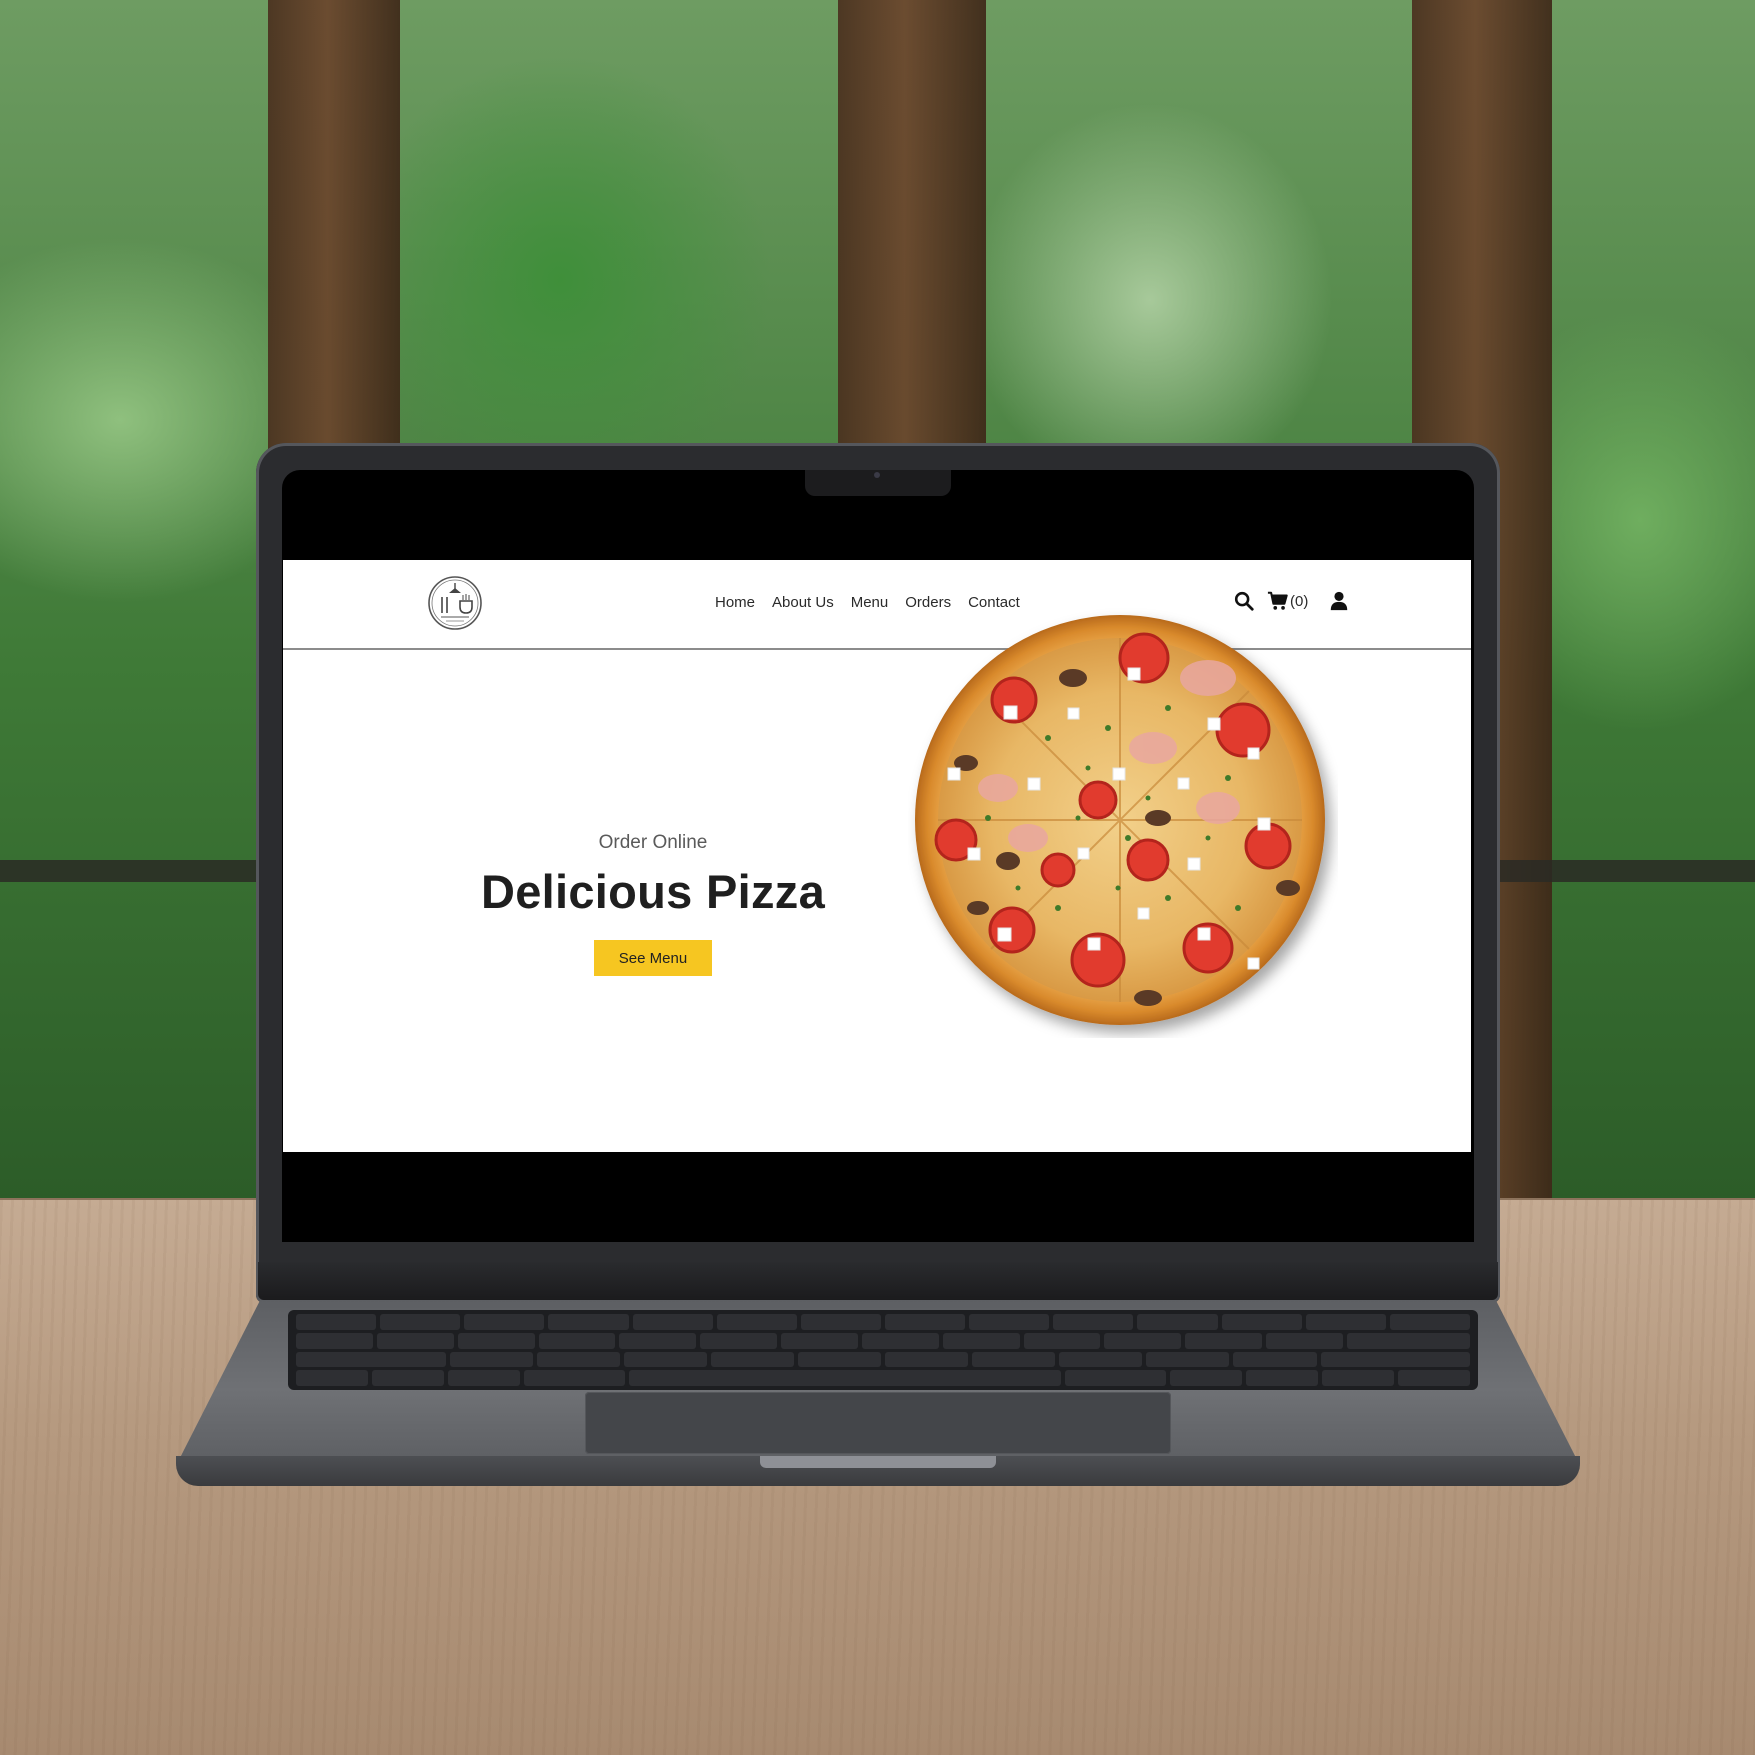  I want to click on hero-title: Delicious Pizza, so click(653, 891).